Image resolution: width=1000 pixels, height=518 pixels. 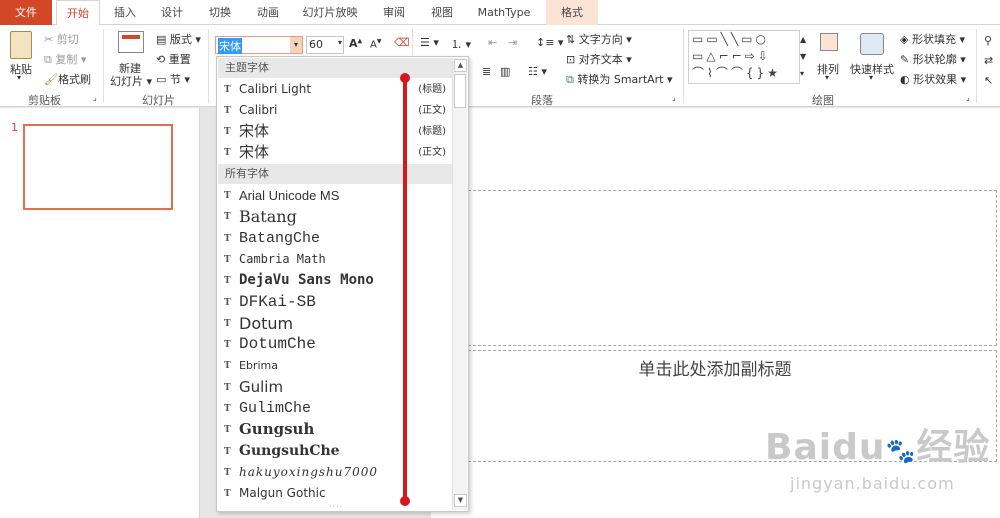 I want to click on paste-icon, so click(x=21, y=45).